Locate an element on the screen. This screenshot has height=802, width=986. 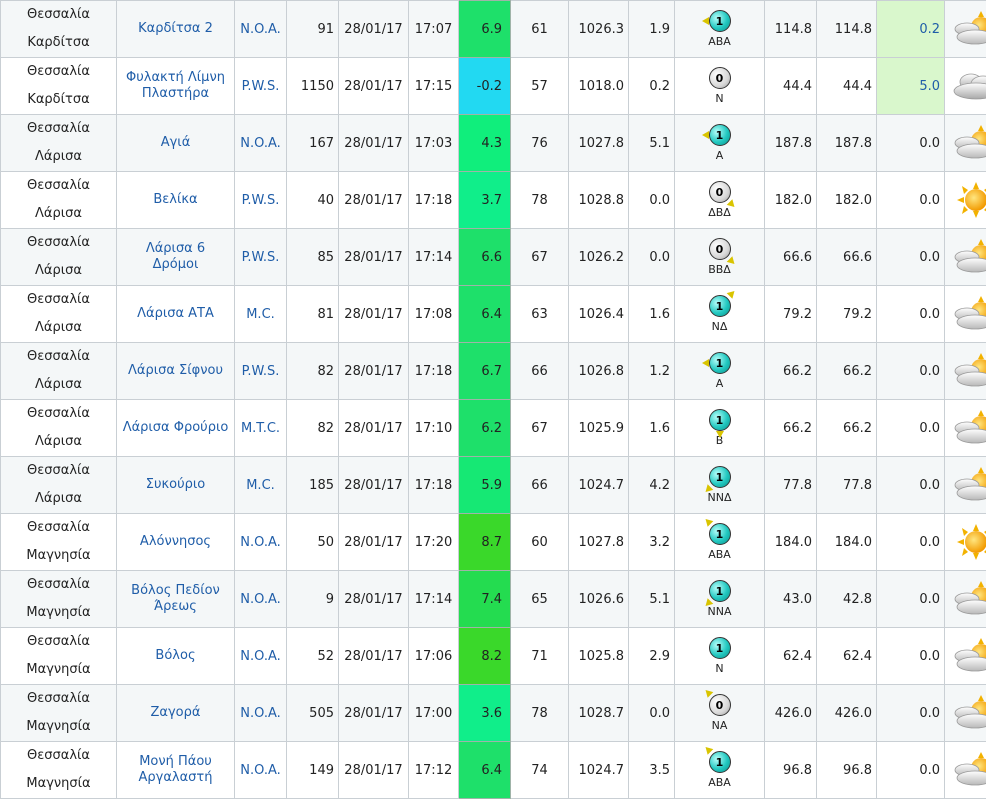
prefecture-name: Καρδίτσα is located at coordinates (58, 99).